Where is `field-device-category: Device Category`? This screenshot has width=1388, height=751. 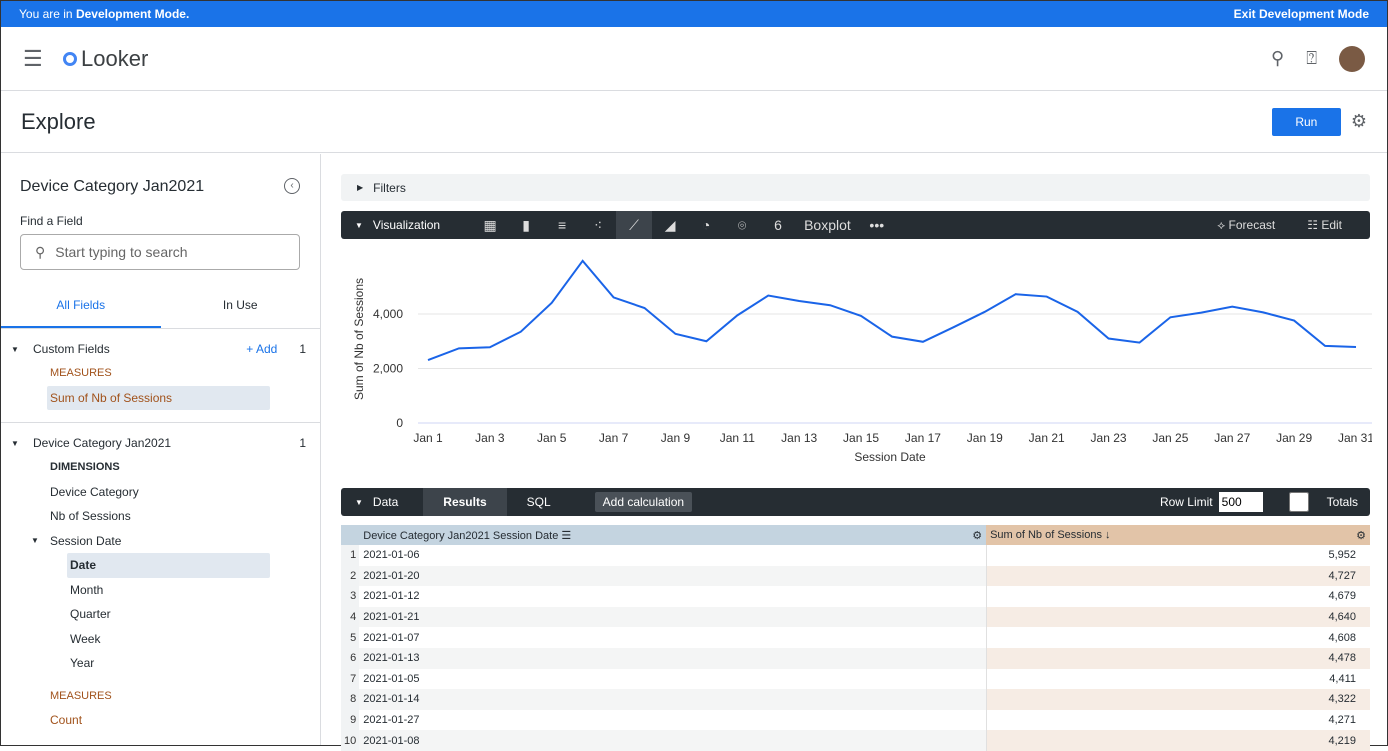 field-device-category: Device Category is located at coordinates (160, 492).